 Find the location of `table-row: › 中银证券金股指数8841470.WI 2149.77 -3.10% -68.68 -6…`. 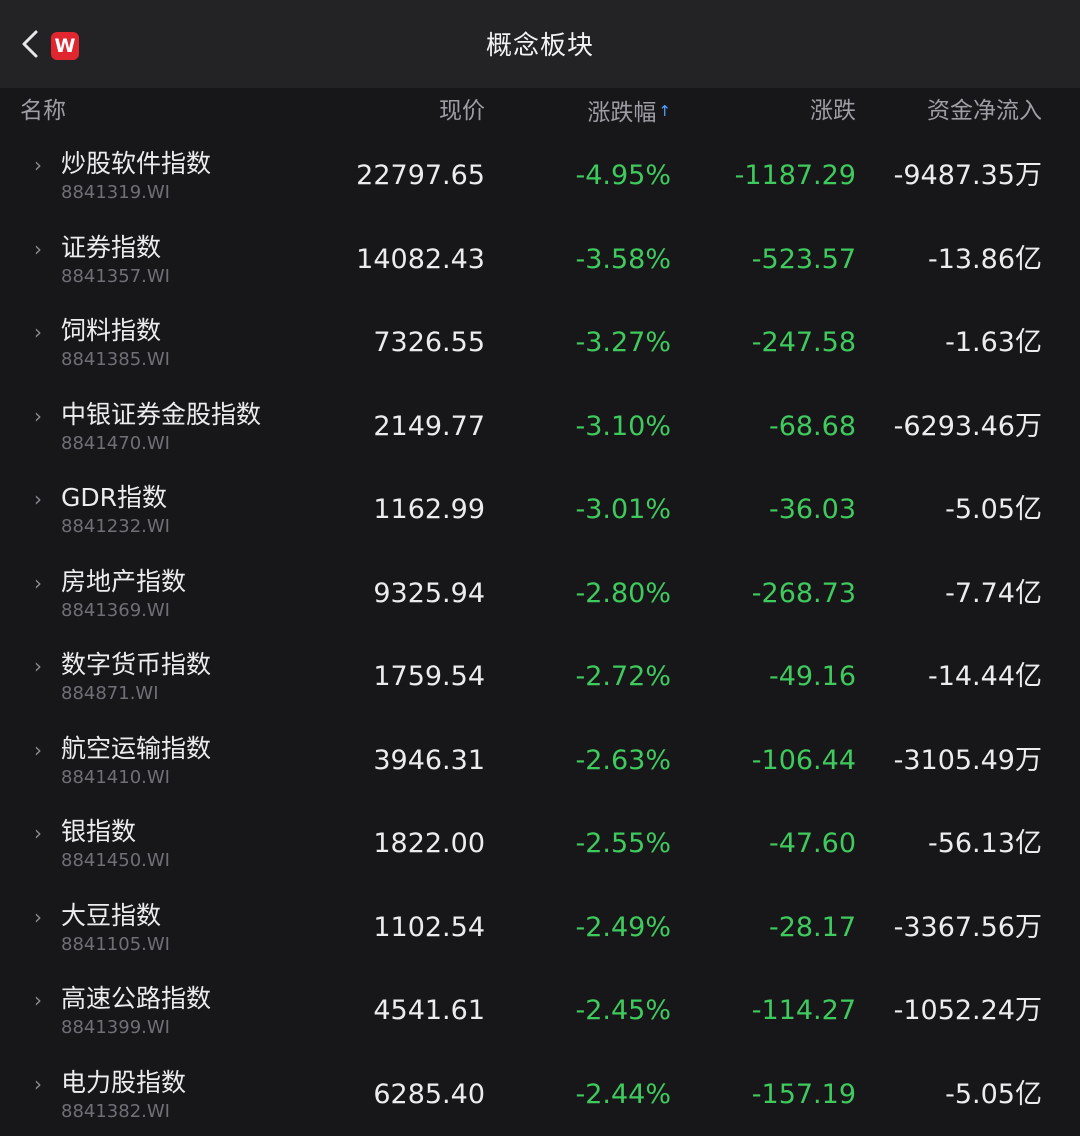

table-row: › 中银证券金股指数8841470.WI 2149.77 -3.10% -68.68 -6… is located at coordinates (540, 427).